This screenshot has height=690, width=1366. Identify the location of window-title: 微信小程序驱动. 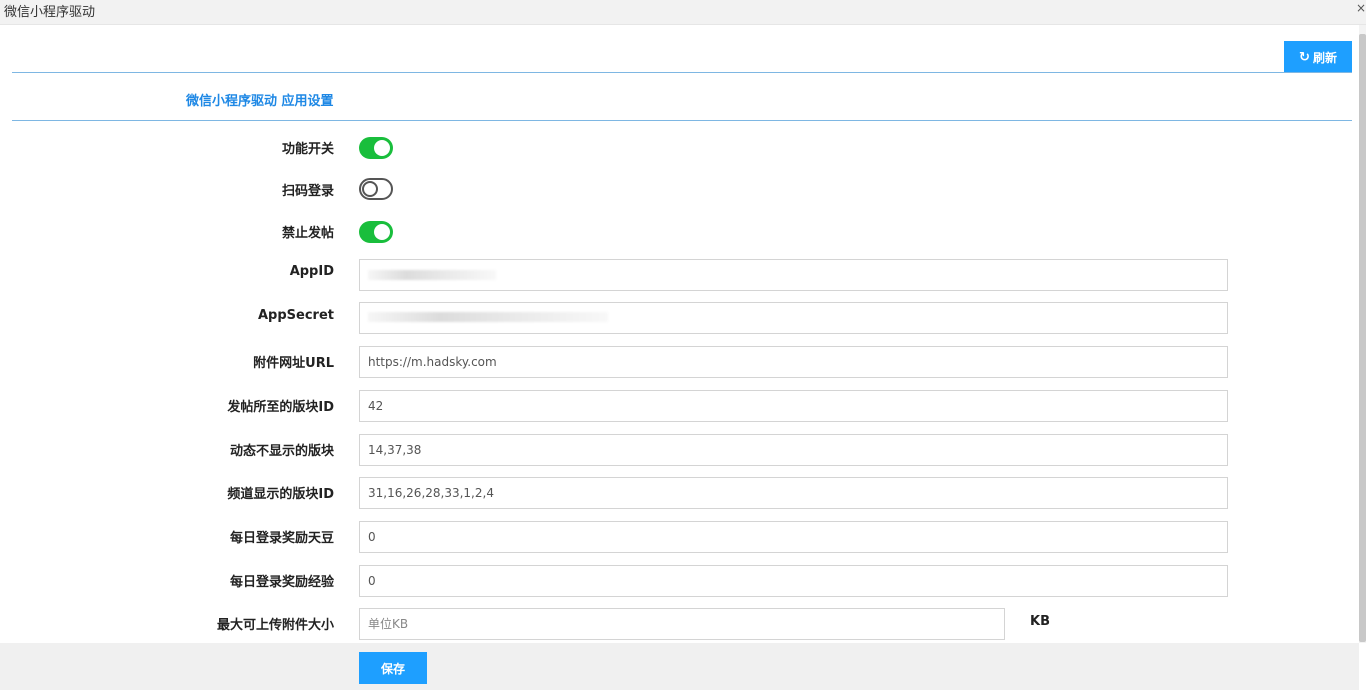
(50, 12).